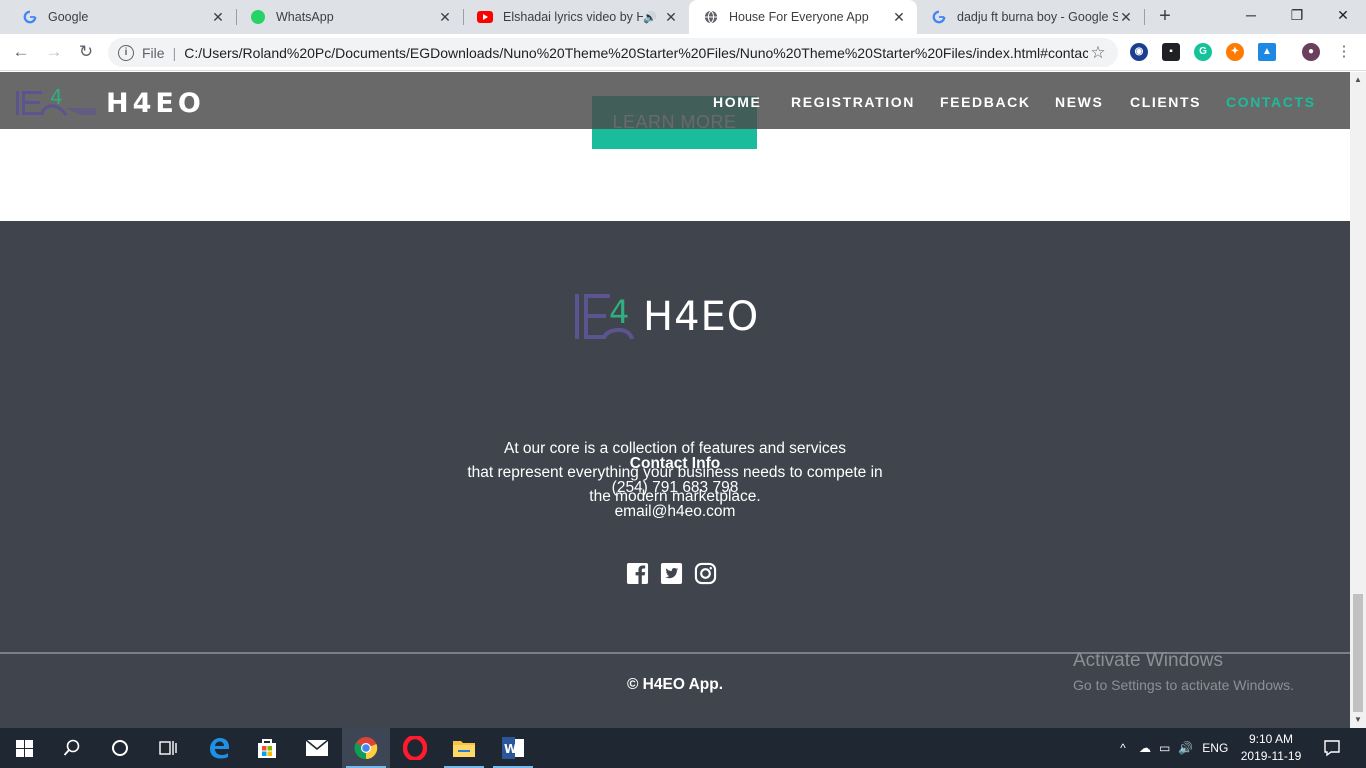  Describe the element at coordinates (675, 488) in the screenshot. I see `contact-phone: (254) 791 683 798` at that location.